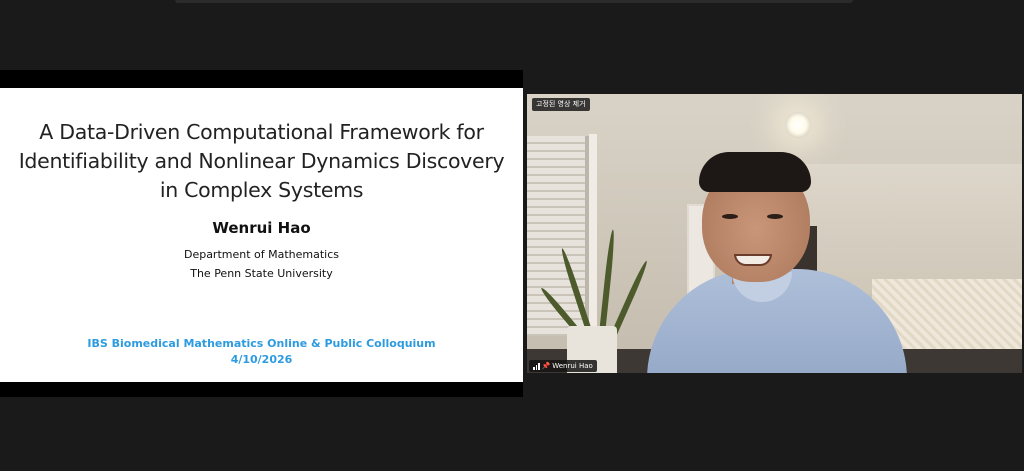  Describe the element at coordinates (593, 236) in the screenshot. I see `window-frame` at that location.